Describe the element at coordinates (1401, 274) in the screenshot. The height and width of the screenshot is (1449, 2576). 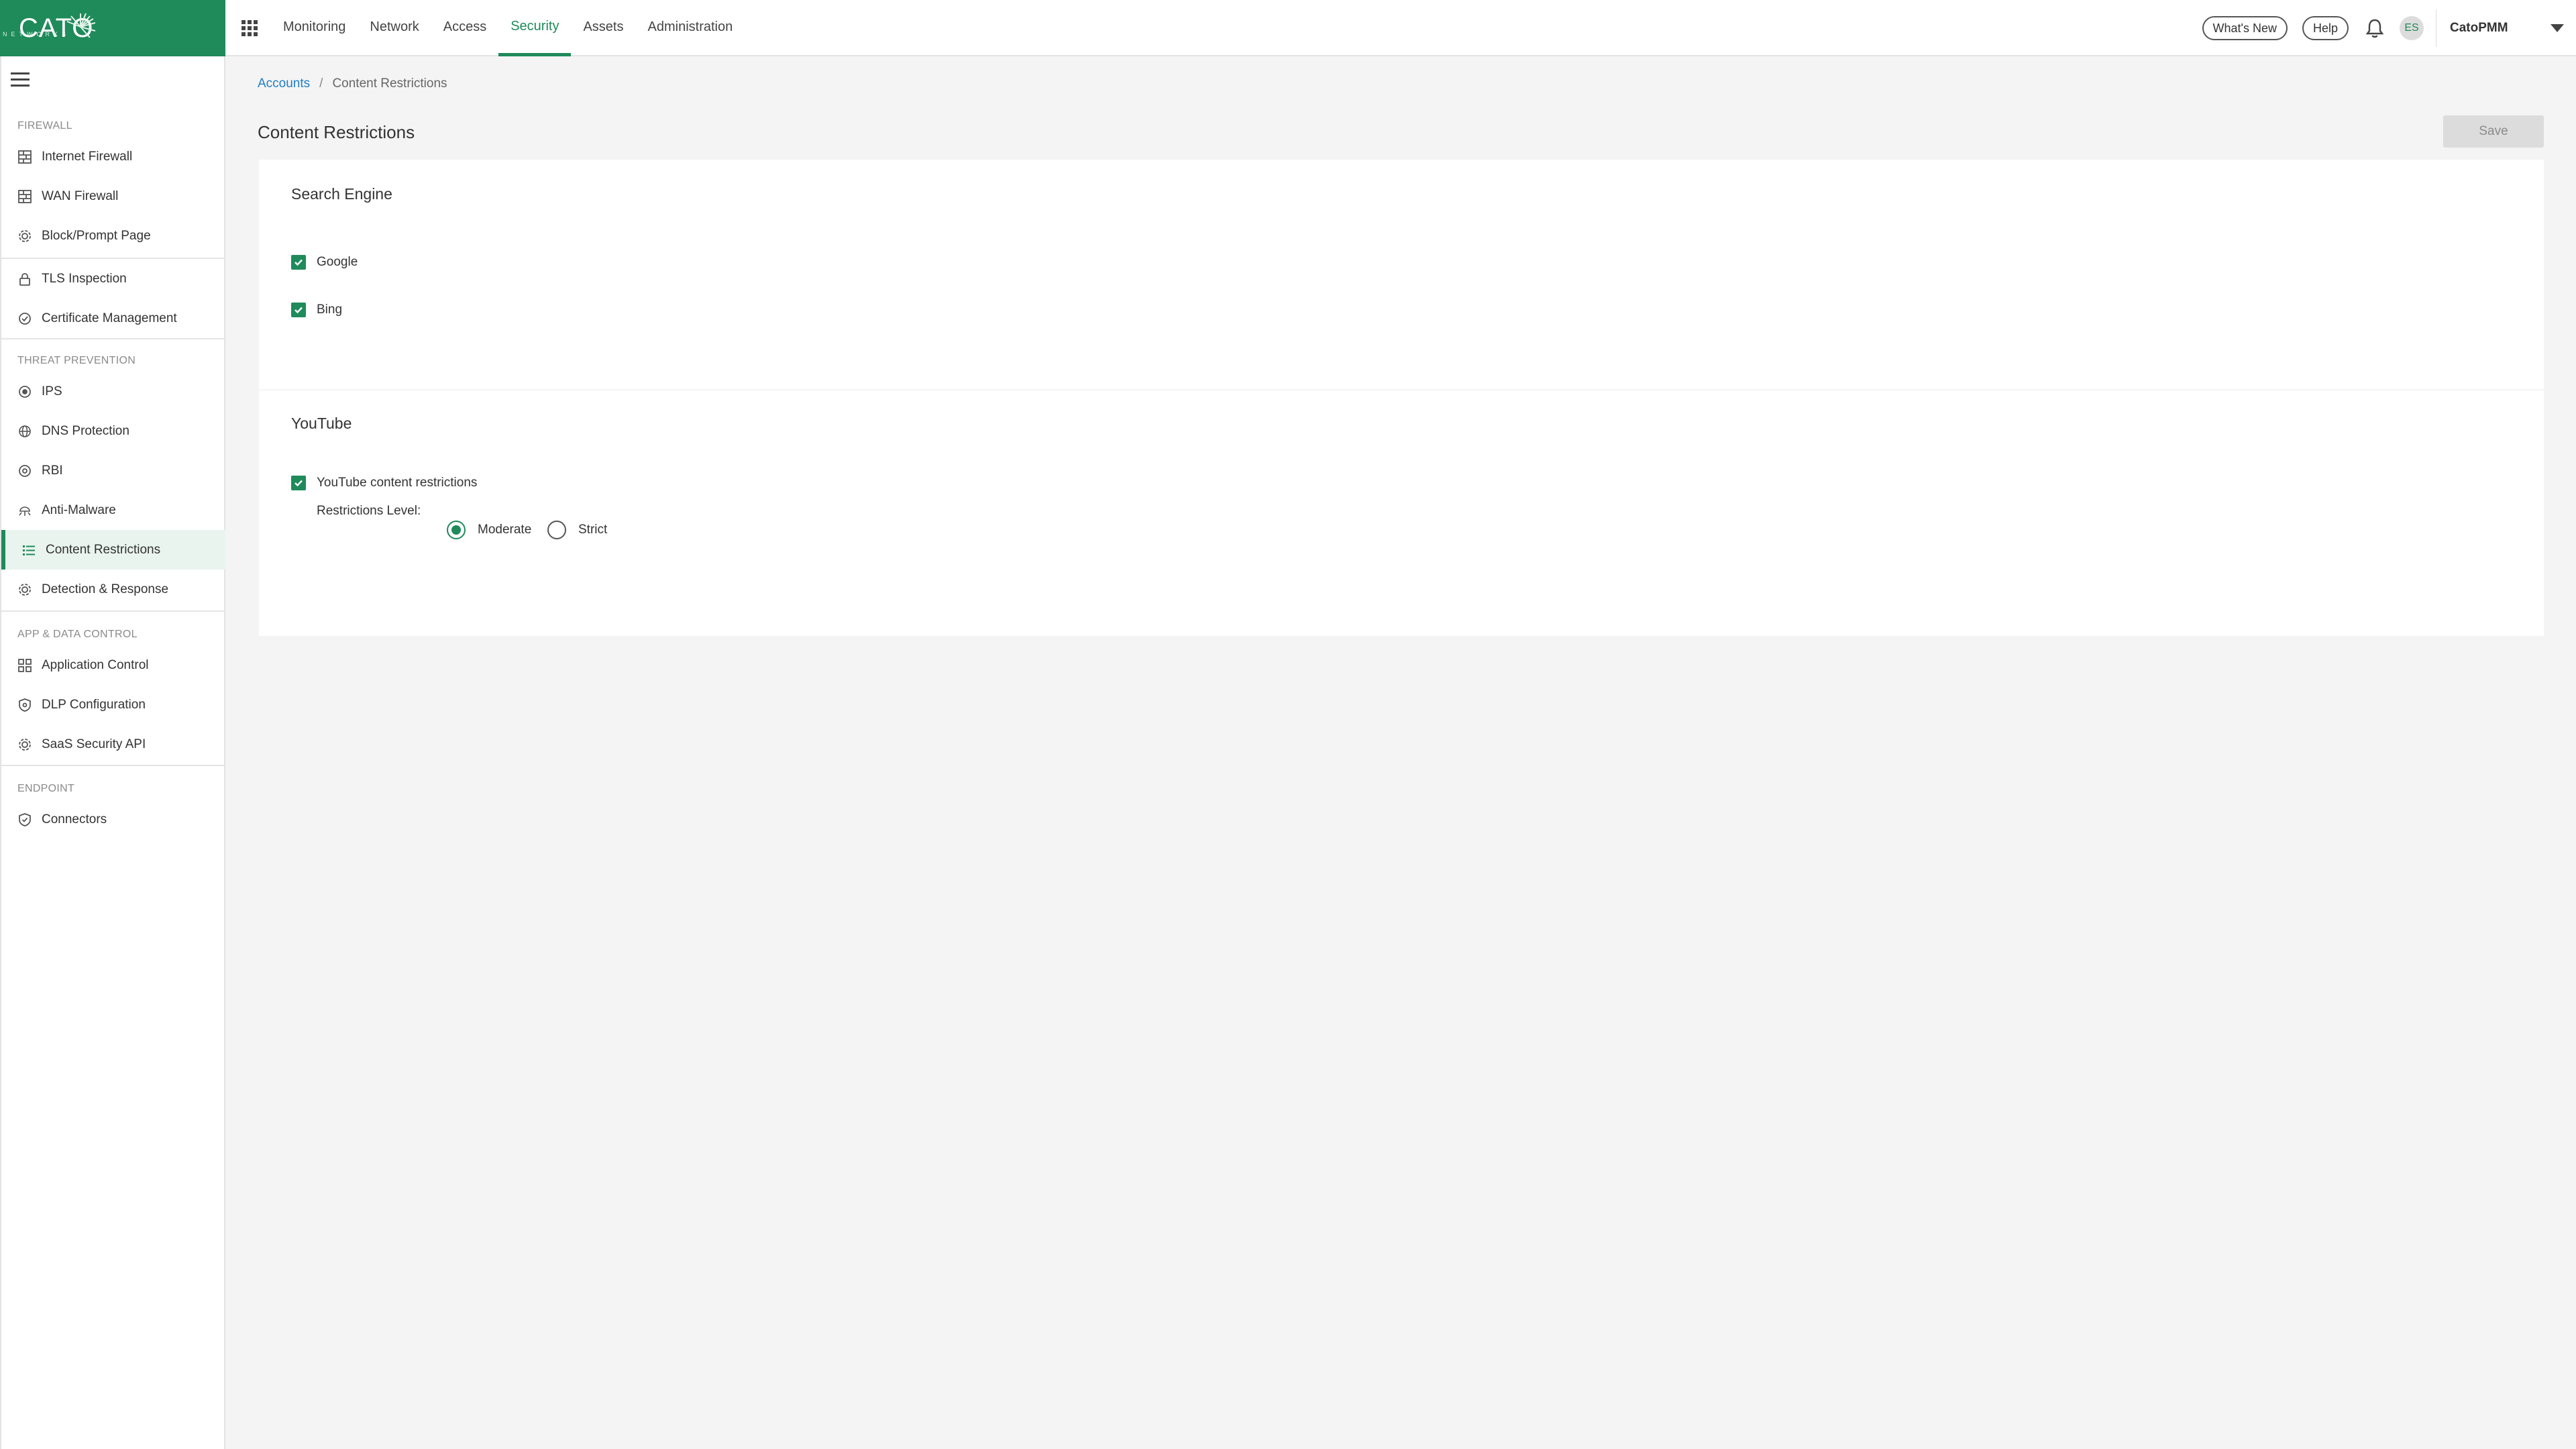
I see `search-engine-panel: Search Engine Google Bing` at that location.